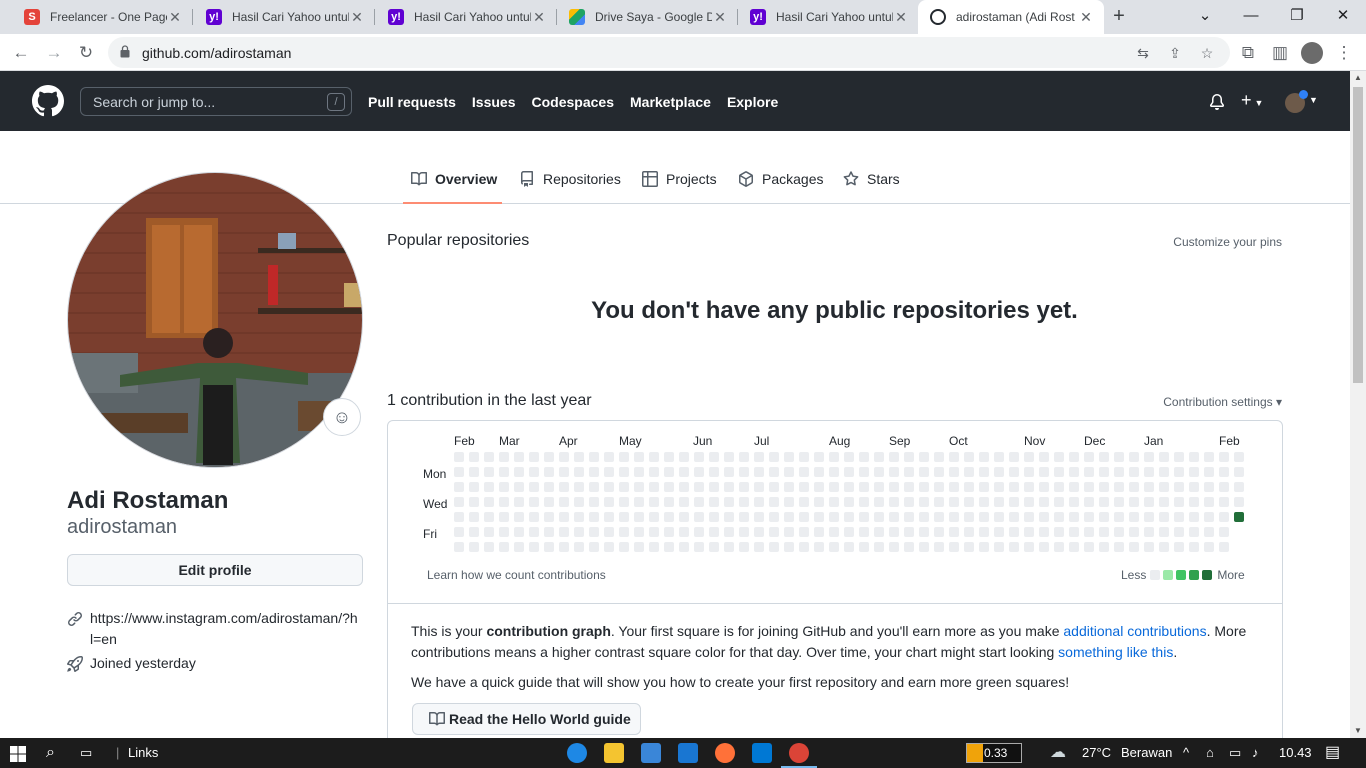 The height and width of the screenshot is (768, 1366). What do you see at coordinates (86, 753) in the screenshot?
I see `task-view-icon: ▭` at bounding box center [86, 753].